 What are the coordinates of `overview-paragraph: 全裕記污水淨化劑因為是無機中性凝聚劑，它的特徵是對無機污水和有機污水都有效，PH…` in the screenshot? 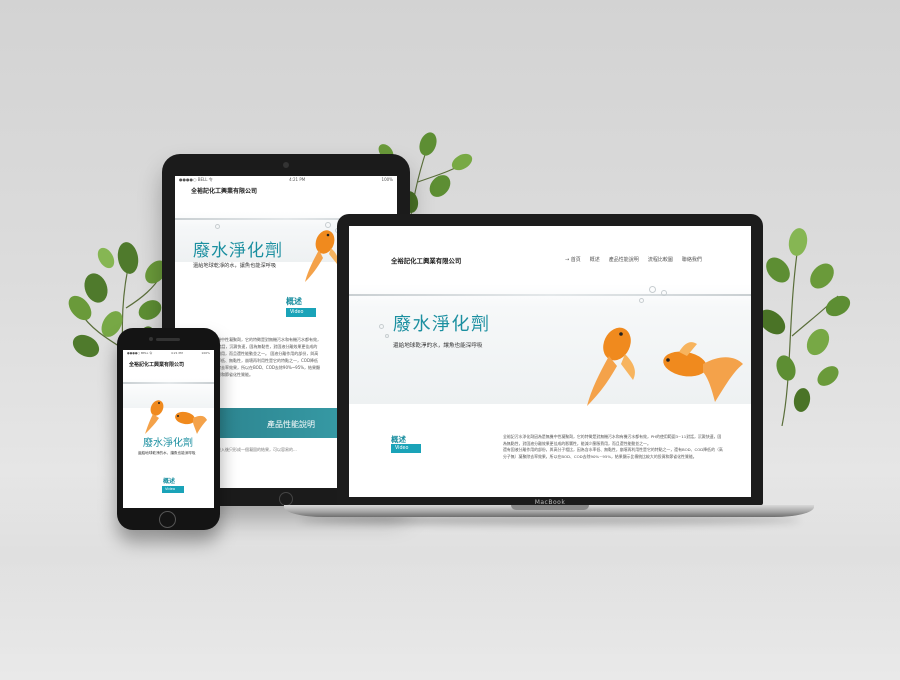 It's located at (613, 446).